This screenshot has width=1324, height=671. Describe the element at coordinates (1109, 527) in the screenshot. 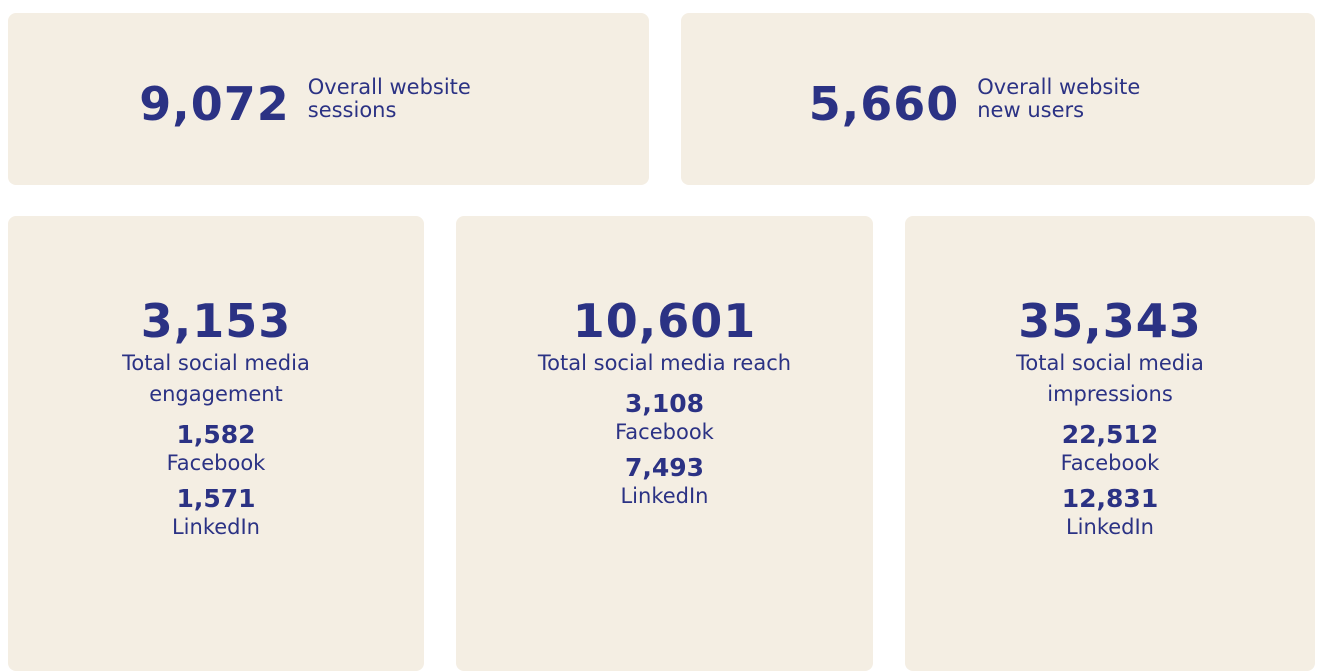

I see `impressions-linkedin-label: LinkedIn` at that location.